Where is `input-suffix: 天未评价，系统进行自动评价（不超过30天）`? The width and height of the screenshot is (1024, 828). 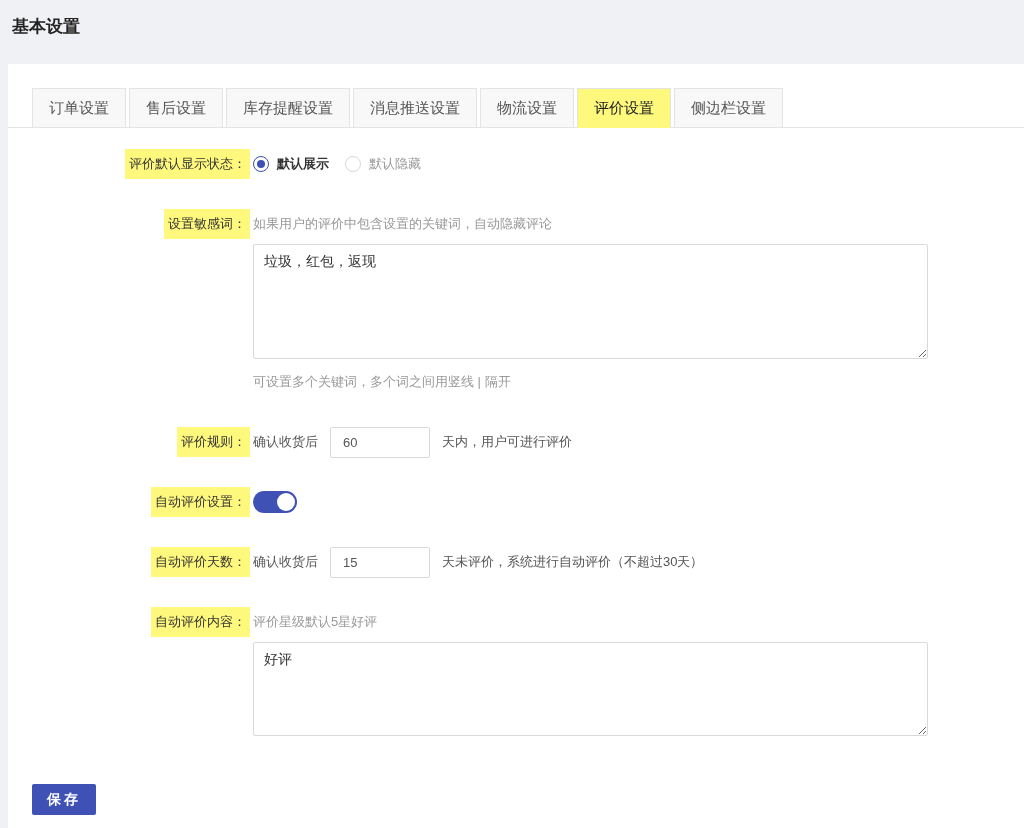 input-suffix: 天未评价，系统进行自动评价（不超过30天） is located at coordinates (573, 562).